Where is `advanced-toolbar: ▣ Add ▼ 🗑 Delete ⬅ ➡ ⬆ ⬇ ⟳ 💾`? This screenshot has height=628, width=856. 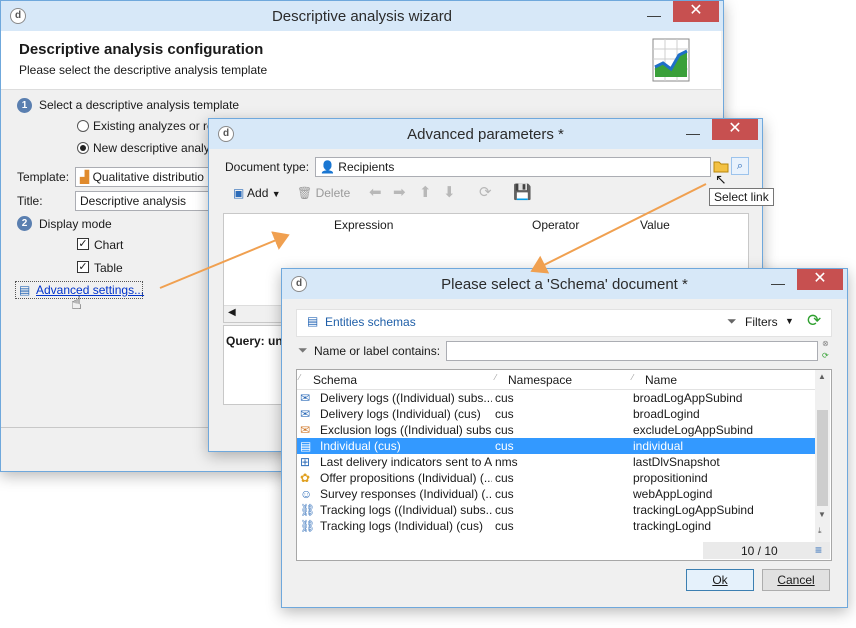 advanced-toolbar: ▣ Add ▼ 🗑 Delete ⬅ ➡ ⬆ ⬇ ⟳ 💾 is located at coordinates (388, 194).